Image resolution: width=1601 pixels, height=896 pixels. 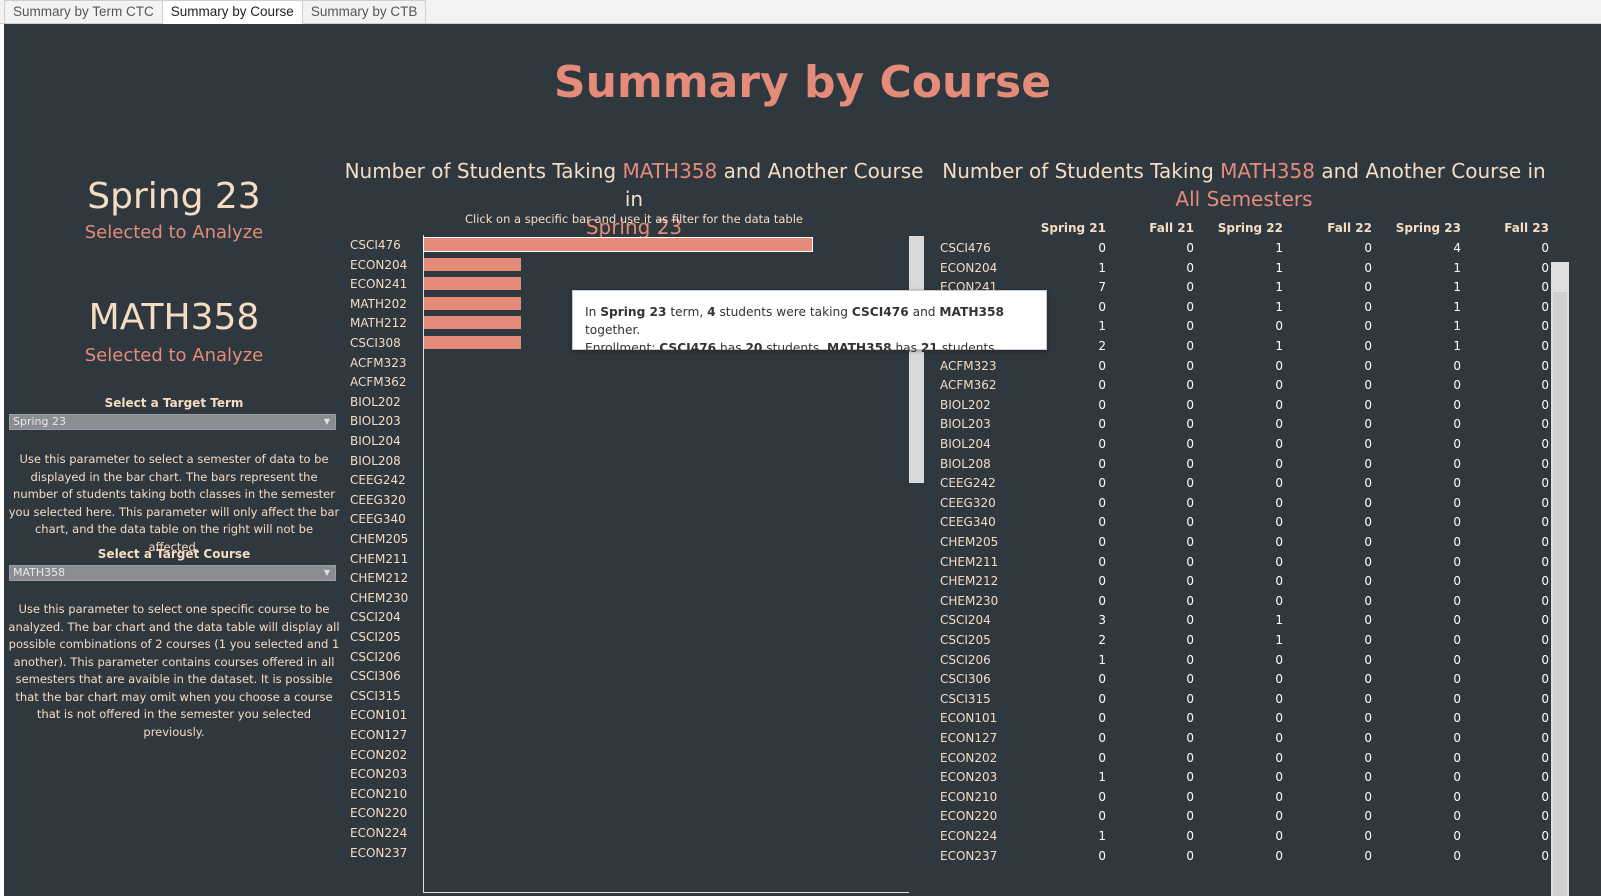 What do you see at coordinates (473, 323) in the screenshot?
I see `bar-math212` at bounding box center [473, 323].